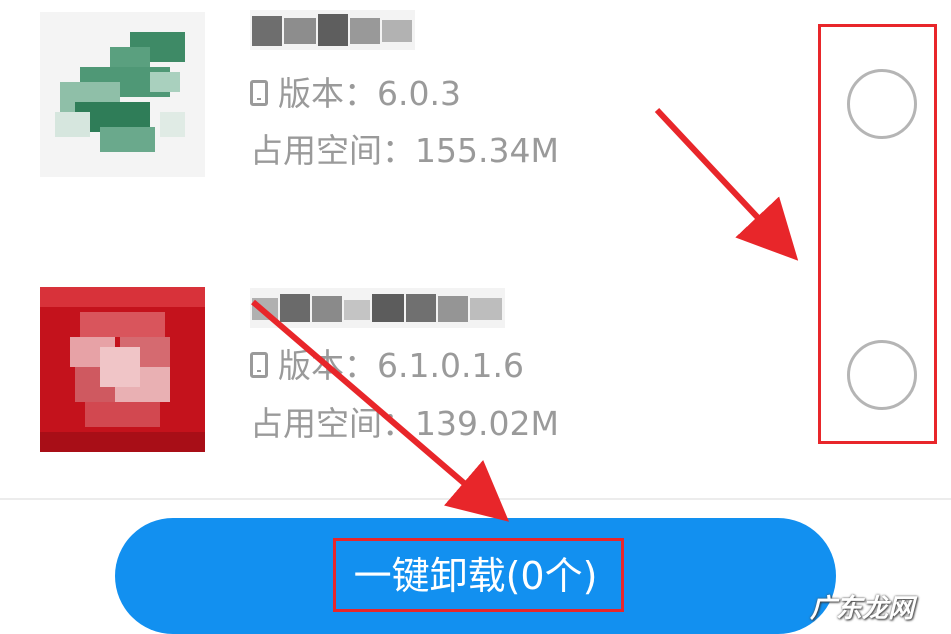 This screenshot has width=951, height=634. What do you see at coordinates (450, 365) in the screenshot?
I see `version-value: 6.1.0.1.6` at bounding box center [450, 365].